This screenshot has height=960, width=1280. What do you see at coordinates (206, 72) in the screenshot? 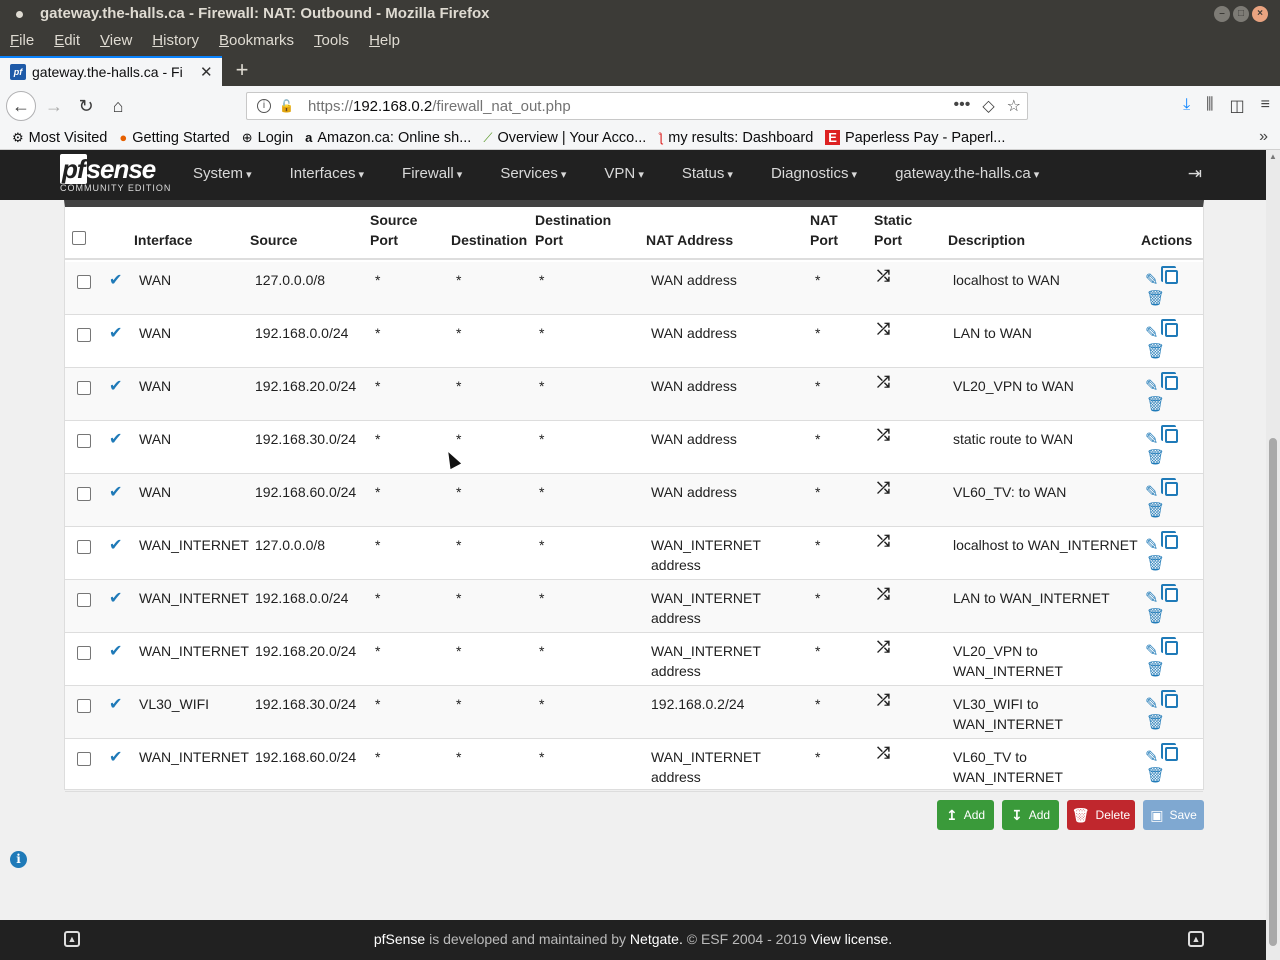
I see `close-tab-icon: ✕` at bounding box center [206, 72].